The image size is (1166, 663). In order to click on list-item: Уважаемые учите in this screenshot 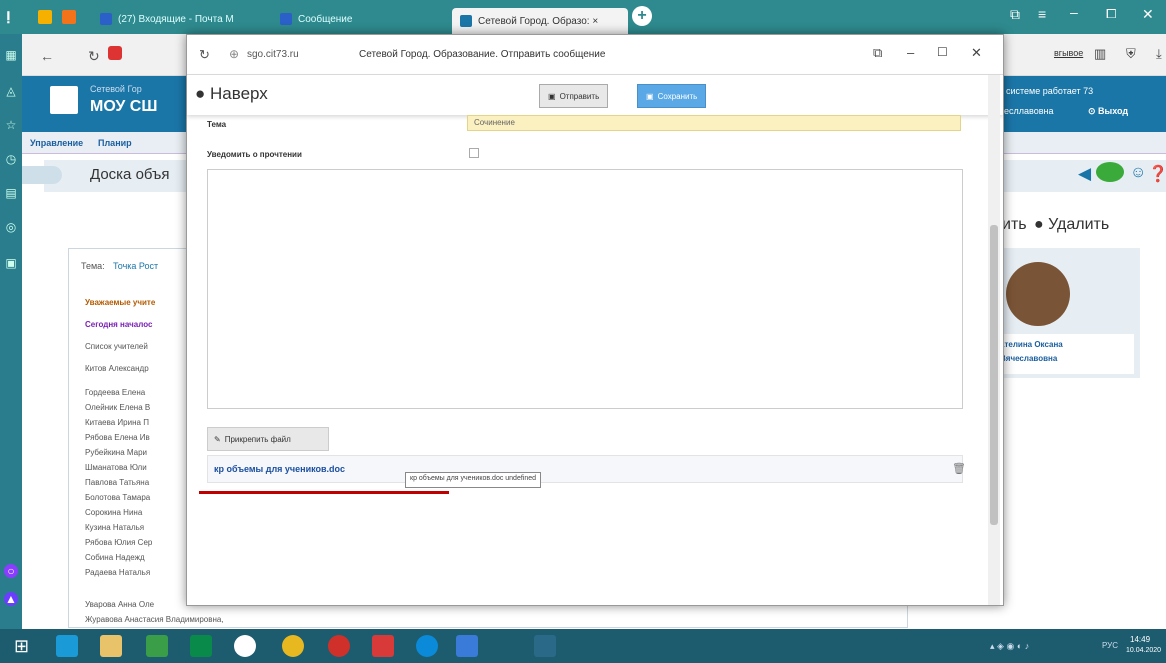, I will do `click(120, 302)`.